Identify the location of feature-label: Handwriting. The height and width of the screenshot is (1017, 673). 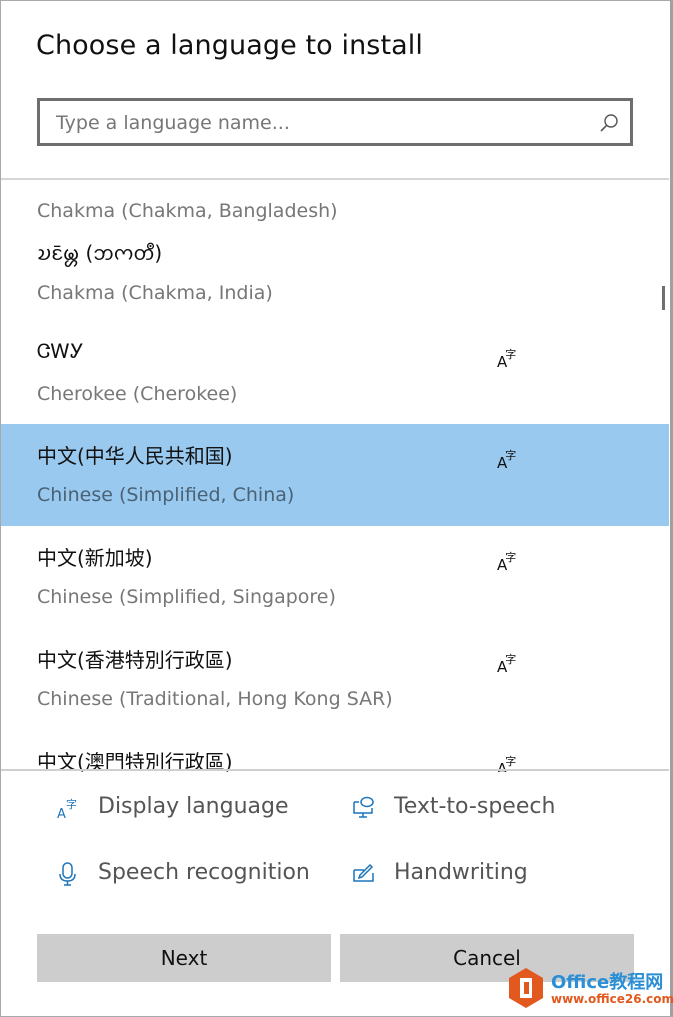
(461, 872).